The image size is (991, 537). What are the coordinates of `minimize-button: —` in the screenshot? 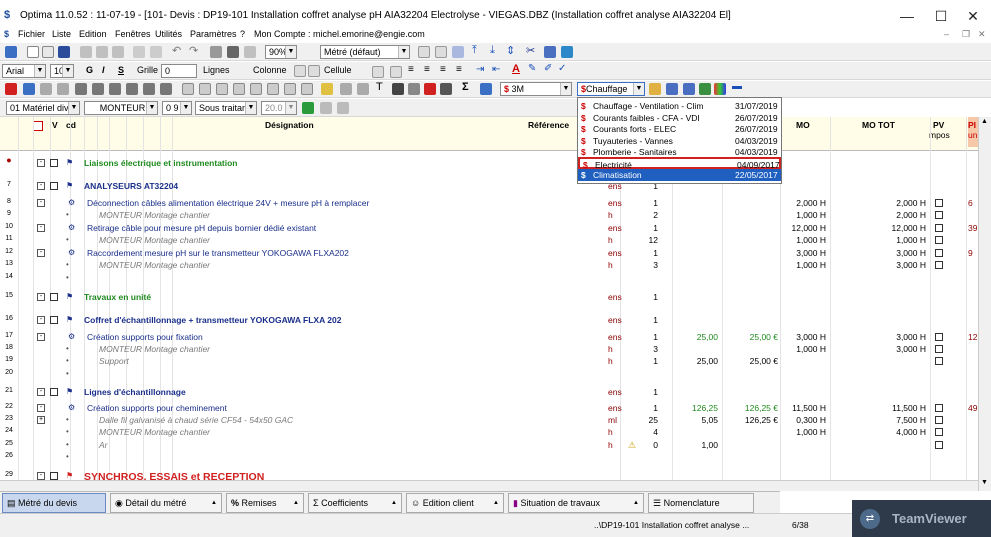 It's located at (907, 16).